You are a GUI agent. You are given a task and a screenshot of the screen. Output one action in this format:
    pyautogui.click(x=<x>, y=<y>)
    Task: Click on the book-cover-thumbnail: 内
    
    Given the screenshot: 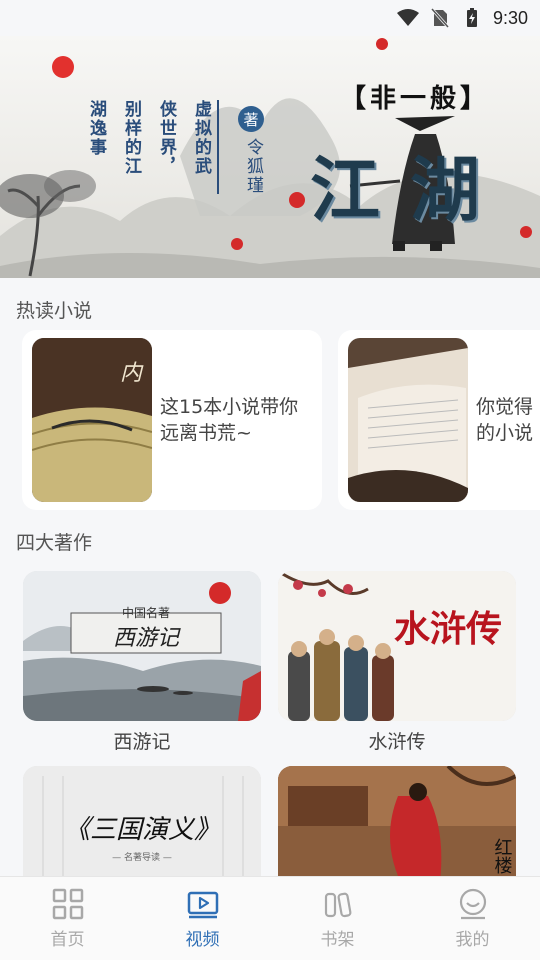 What is the action you would take?
    pyautogui.click(x=92, y=420)
    